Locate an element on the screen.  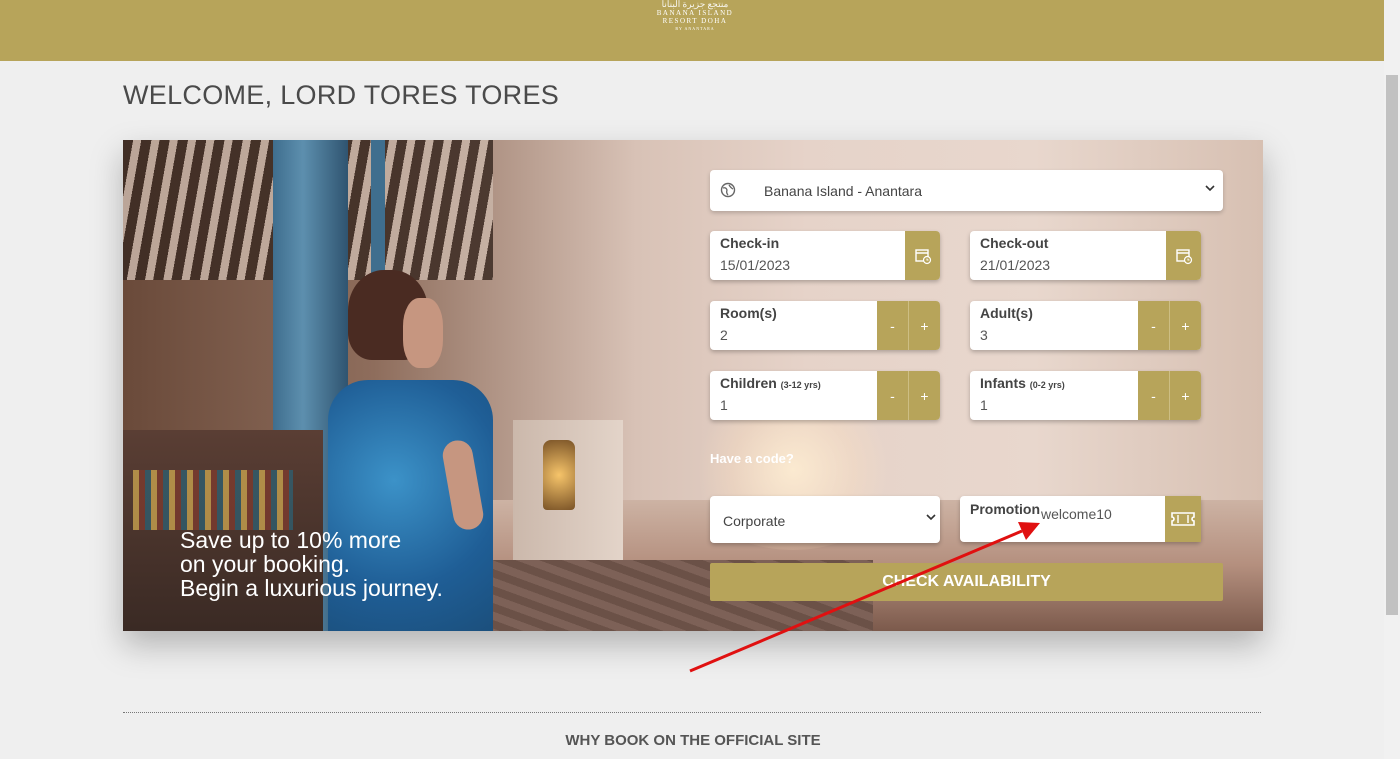
children-plus-button: + is located at coordinates (924, 395).